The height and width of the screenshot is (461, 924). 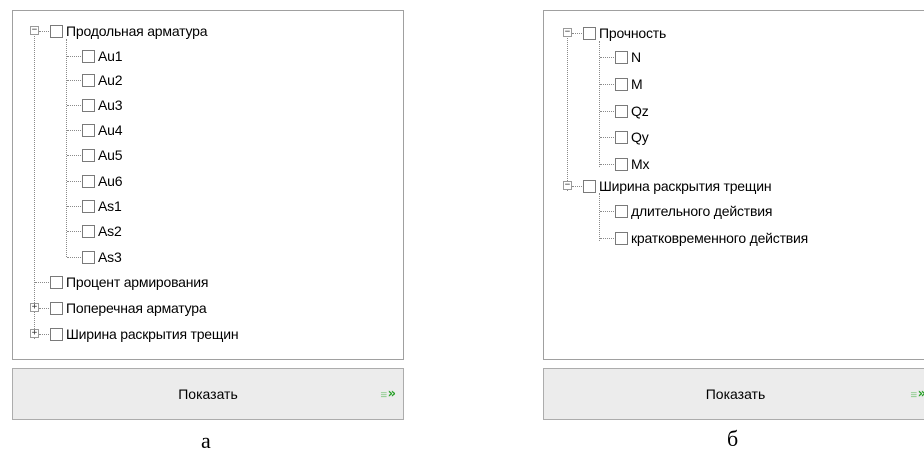 I want to click on tree-node-child: As1, so click(x=102, y=206).